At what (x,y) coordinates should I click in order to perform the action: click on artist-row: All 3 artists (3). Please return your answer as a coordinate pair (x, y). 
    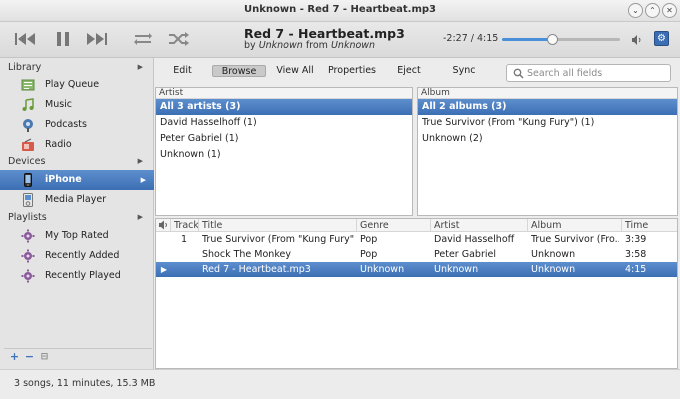
    Looking at the image, I should click on (284, 107).